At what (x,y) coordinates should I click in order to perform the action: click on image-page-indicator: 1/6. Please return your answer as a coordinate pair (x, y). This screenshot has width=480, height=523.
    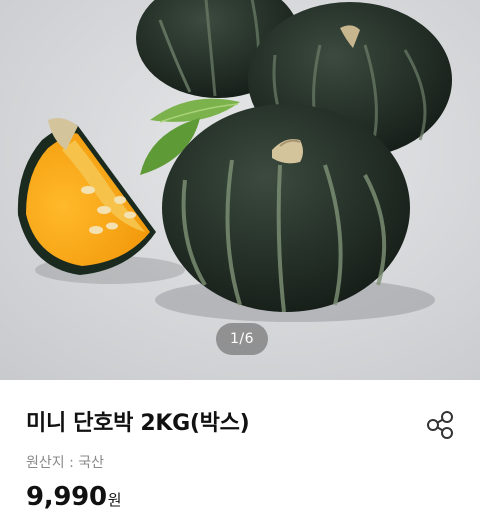
    Looking at the image, I should click on (242, 339).